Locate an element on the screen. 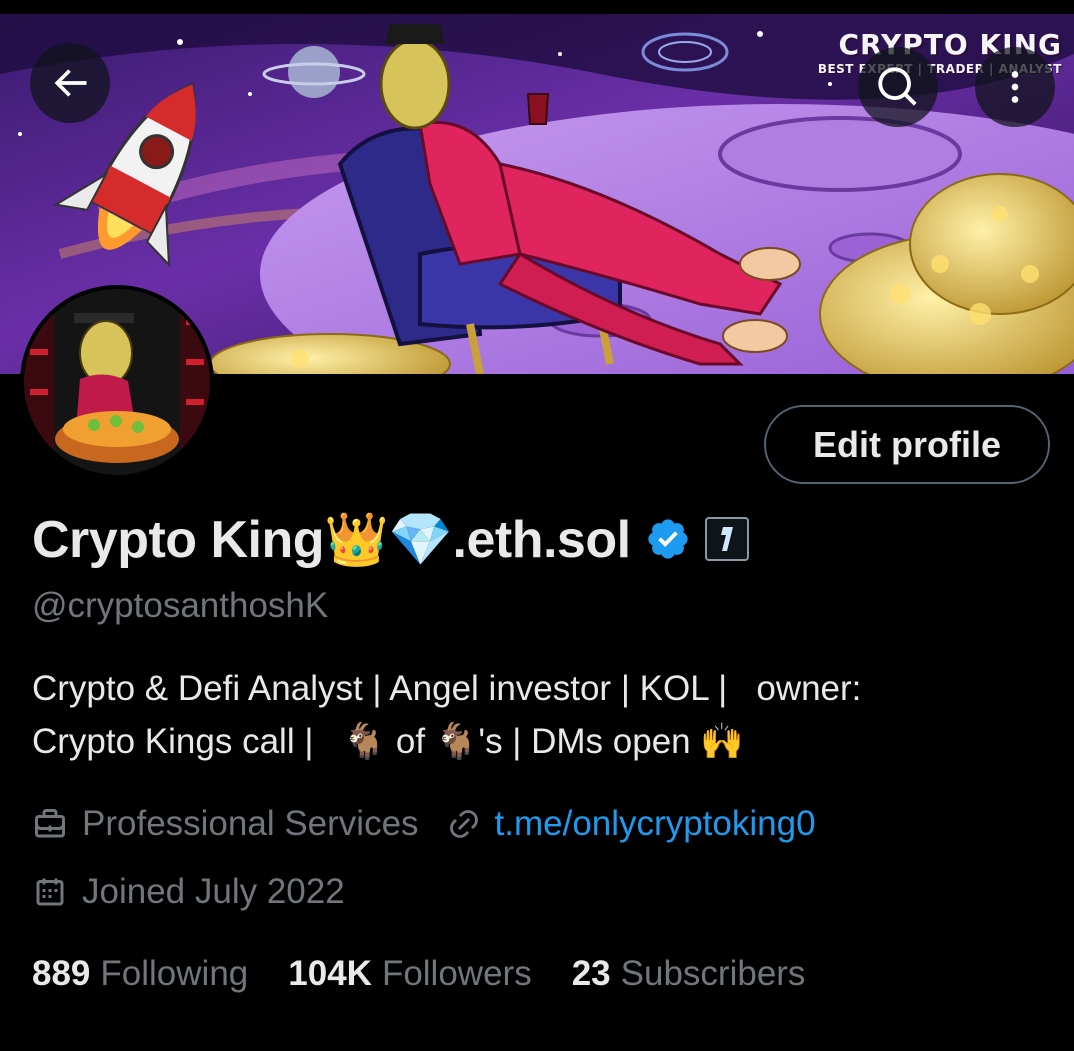  search-icon is located at coordinates (897, 86).